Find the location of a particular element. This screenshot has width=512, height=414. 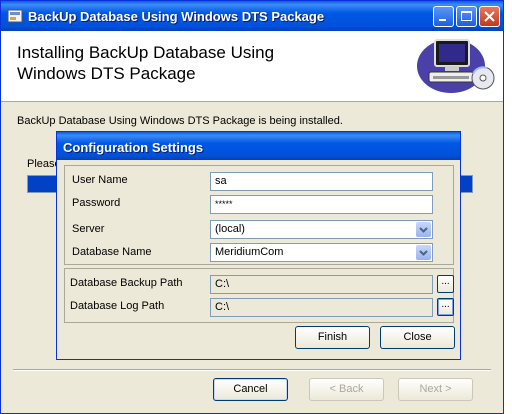

cancel-button: Cancel is located at coordinates (250, 389).